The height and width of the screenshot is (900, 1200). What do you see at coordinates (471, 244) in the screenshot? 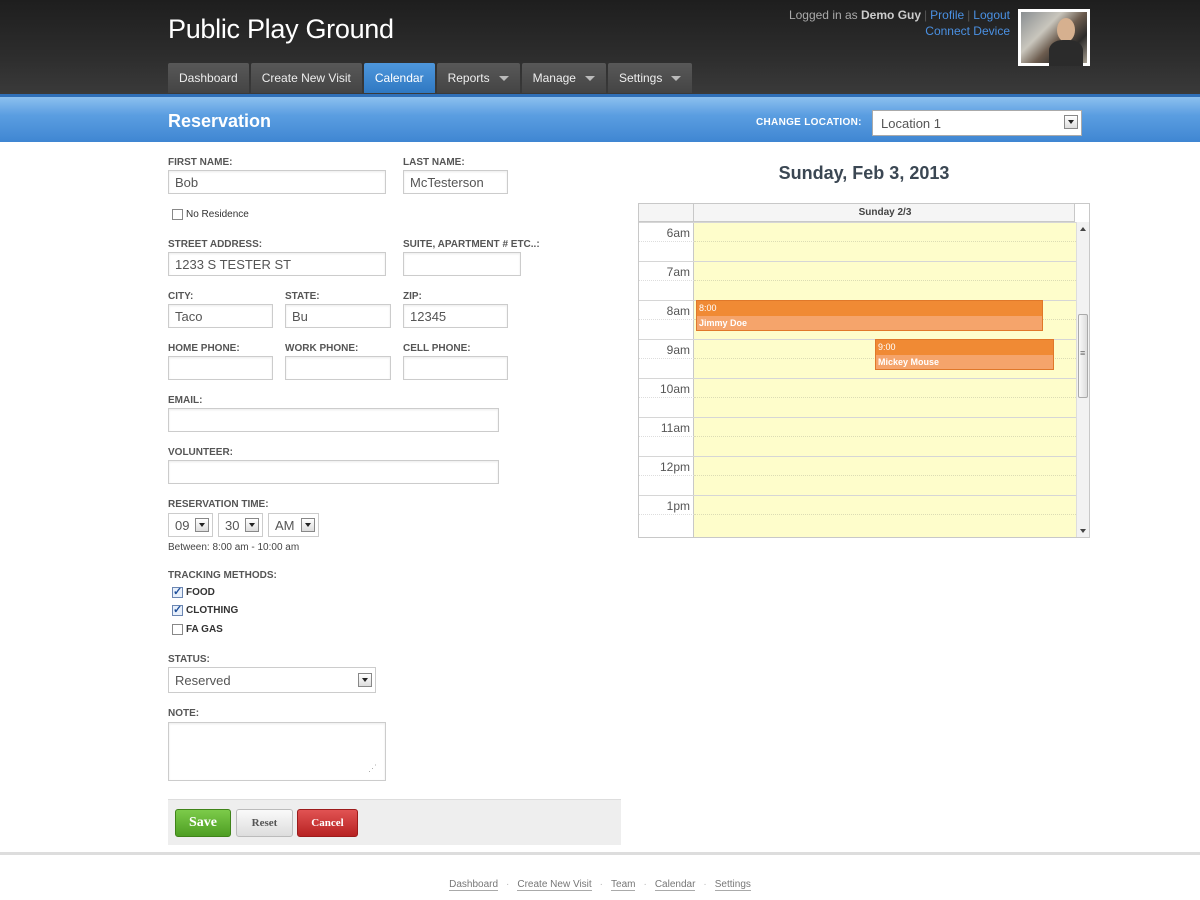
I see `suite-label: SUITE, APARTMENT # ETC..:` at bounding box center [471, 244].